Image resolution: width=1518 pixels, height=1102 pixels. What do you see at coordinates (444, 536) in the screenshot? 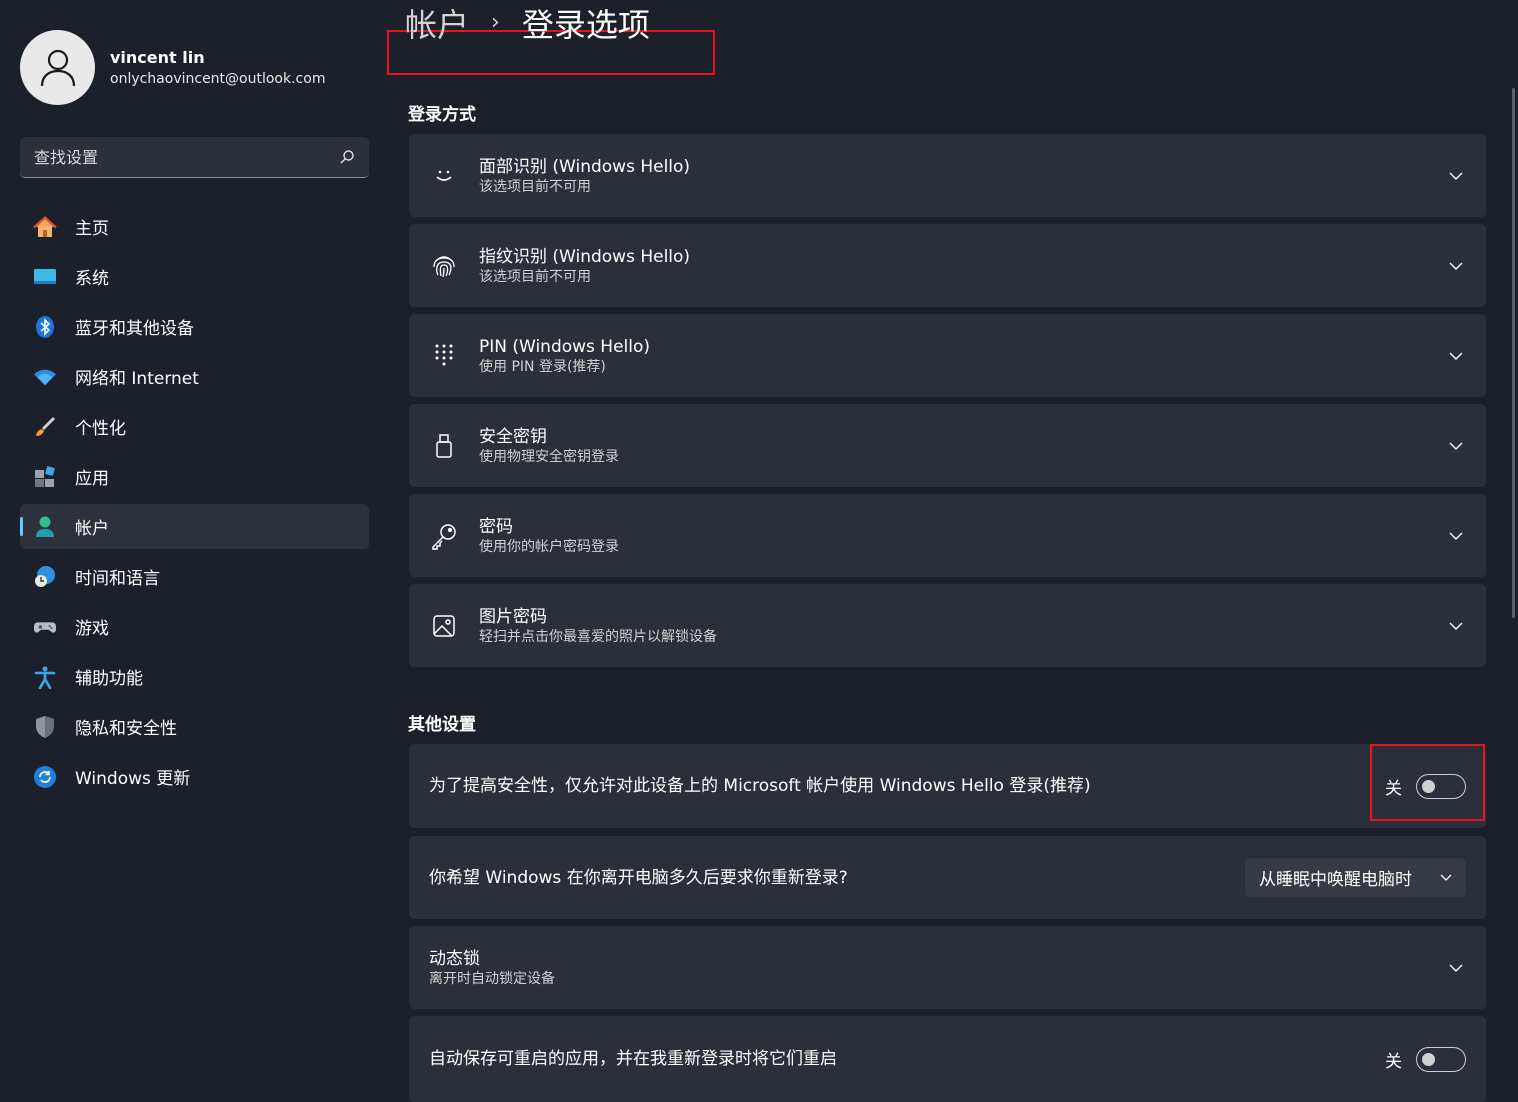
I see `key-icon` at bounding box center [444, 536].